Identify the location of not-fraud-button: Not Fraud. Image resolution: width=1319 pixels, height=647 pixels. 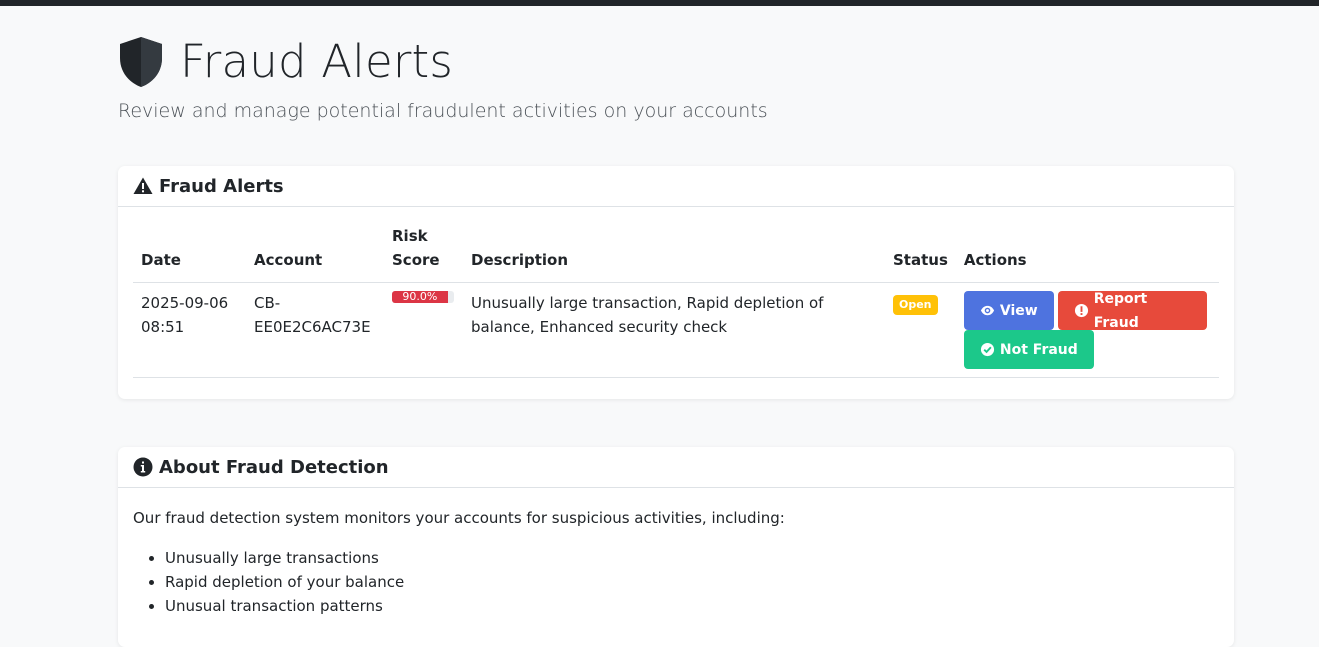
(1028, 349).